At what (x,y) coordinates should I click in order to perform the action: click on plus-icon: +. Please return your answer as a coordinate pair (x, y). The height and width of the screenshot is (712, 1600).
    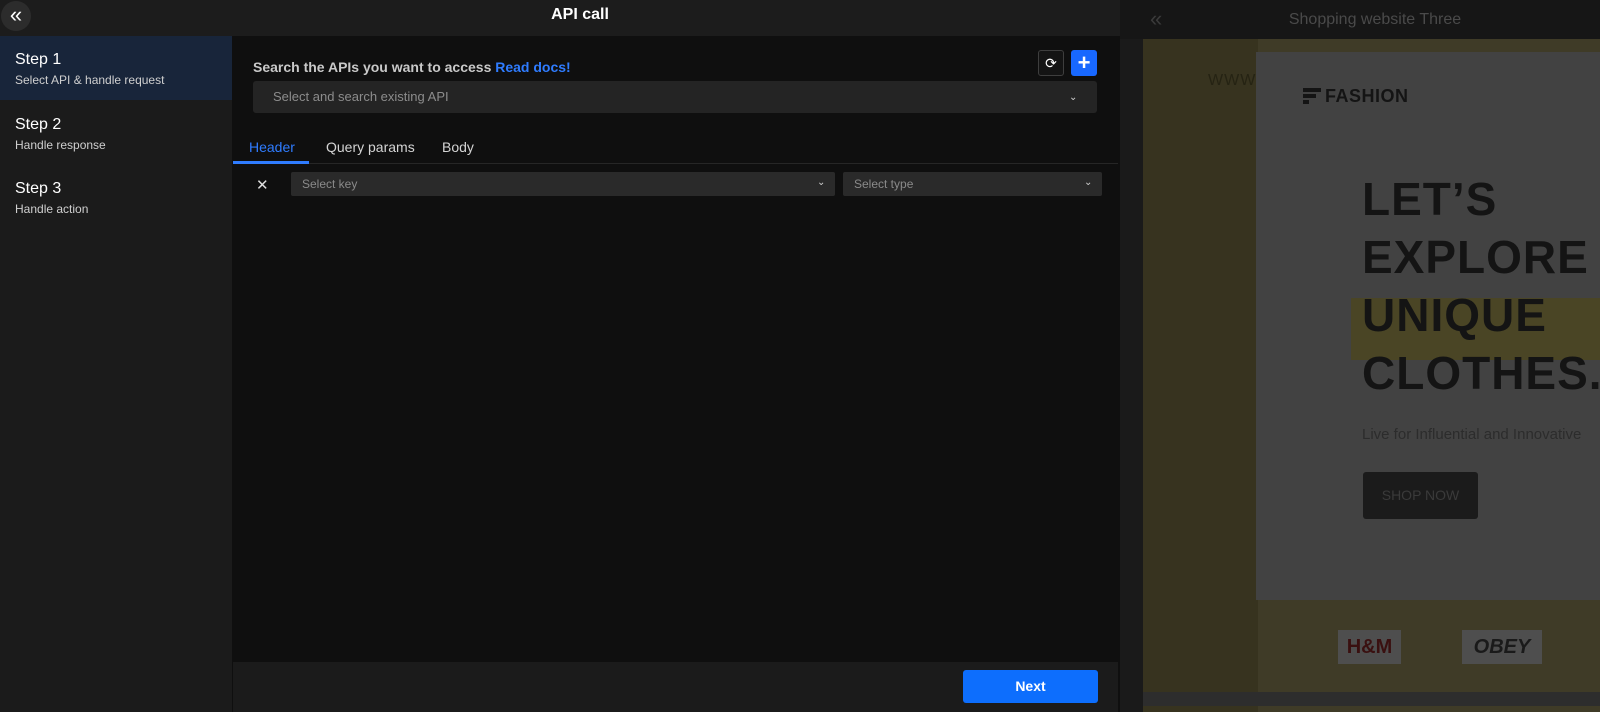
    Looking at the image, I should click on (1084, 62).